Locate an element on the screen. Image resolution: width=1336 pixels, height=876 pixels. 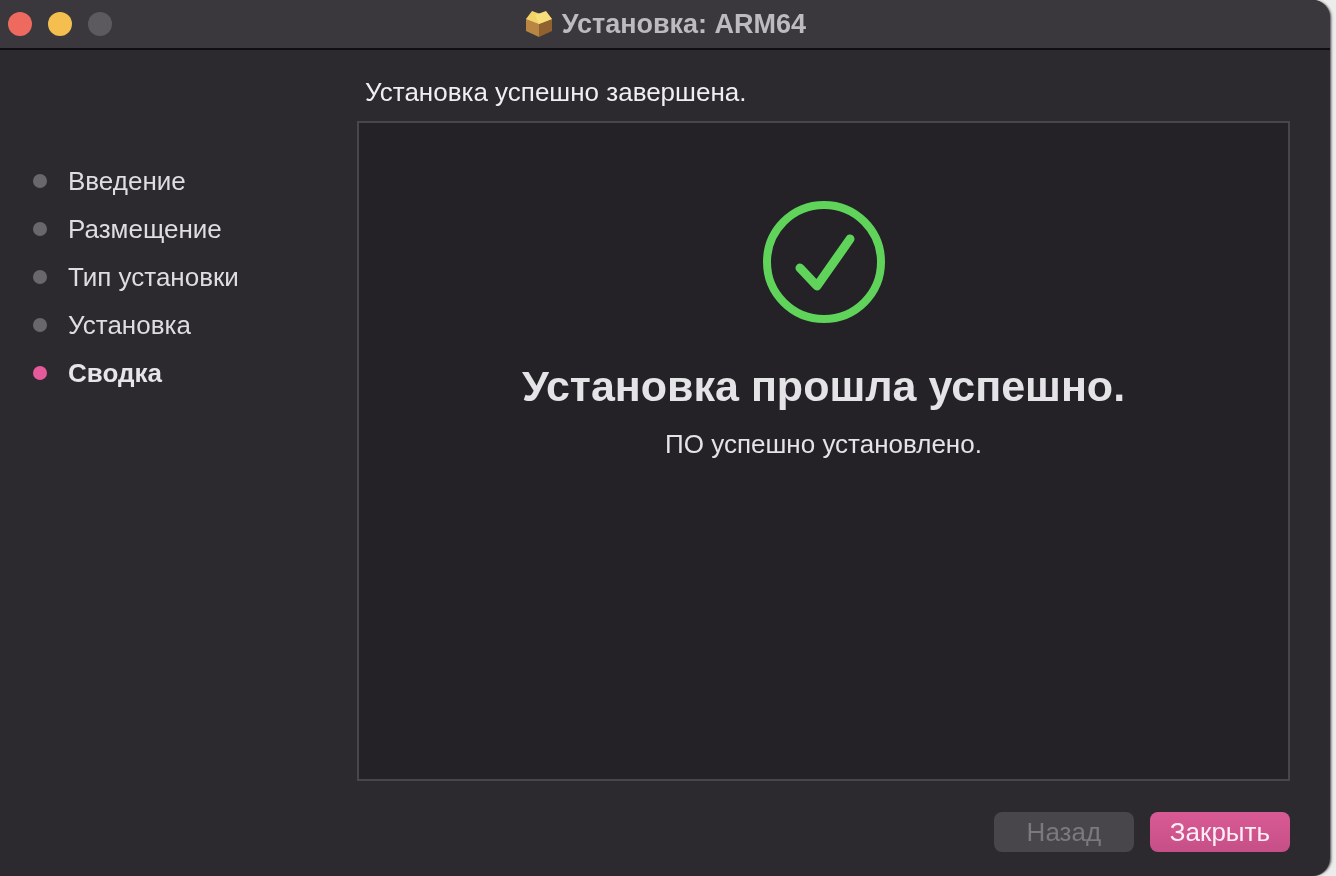
close-button: Закрыть is located at coordinates (1219, 832).